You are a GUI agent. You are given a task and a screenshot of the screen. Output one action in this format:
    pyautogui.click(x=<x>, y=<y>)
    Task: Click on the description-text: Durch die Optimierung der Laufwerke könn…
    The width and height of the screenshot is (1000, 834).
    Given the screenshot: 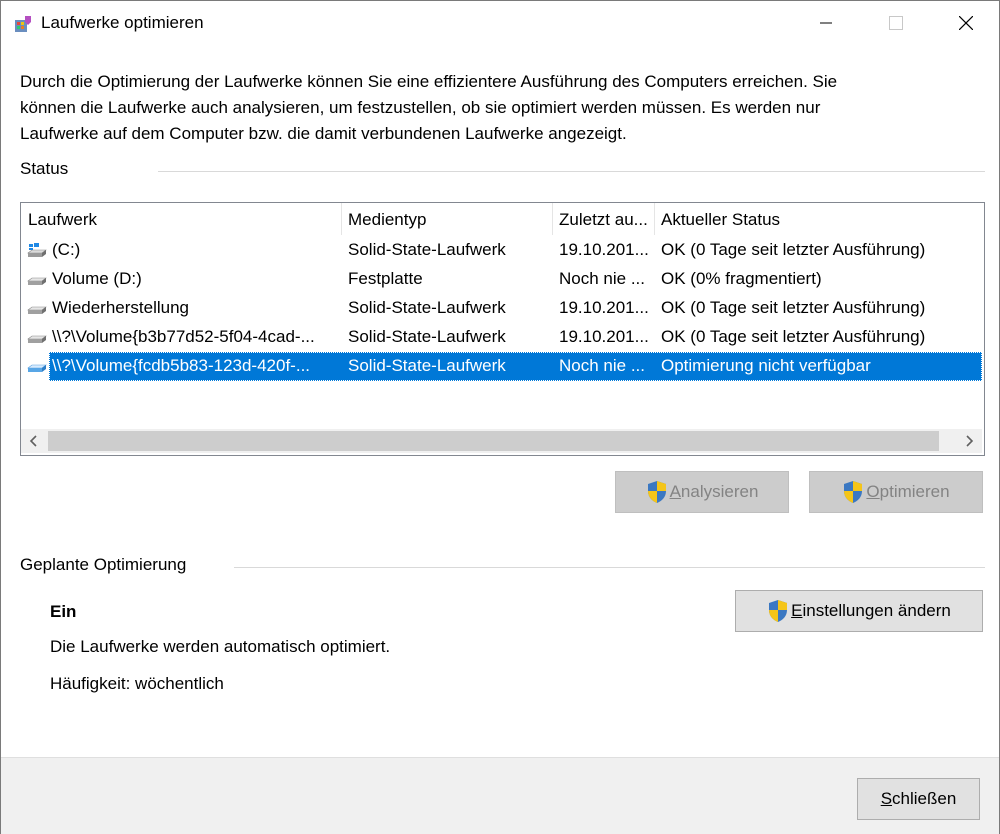 What is the action you would take?
    pyautogui.click(x=429, y=107)
    